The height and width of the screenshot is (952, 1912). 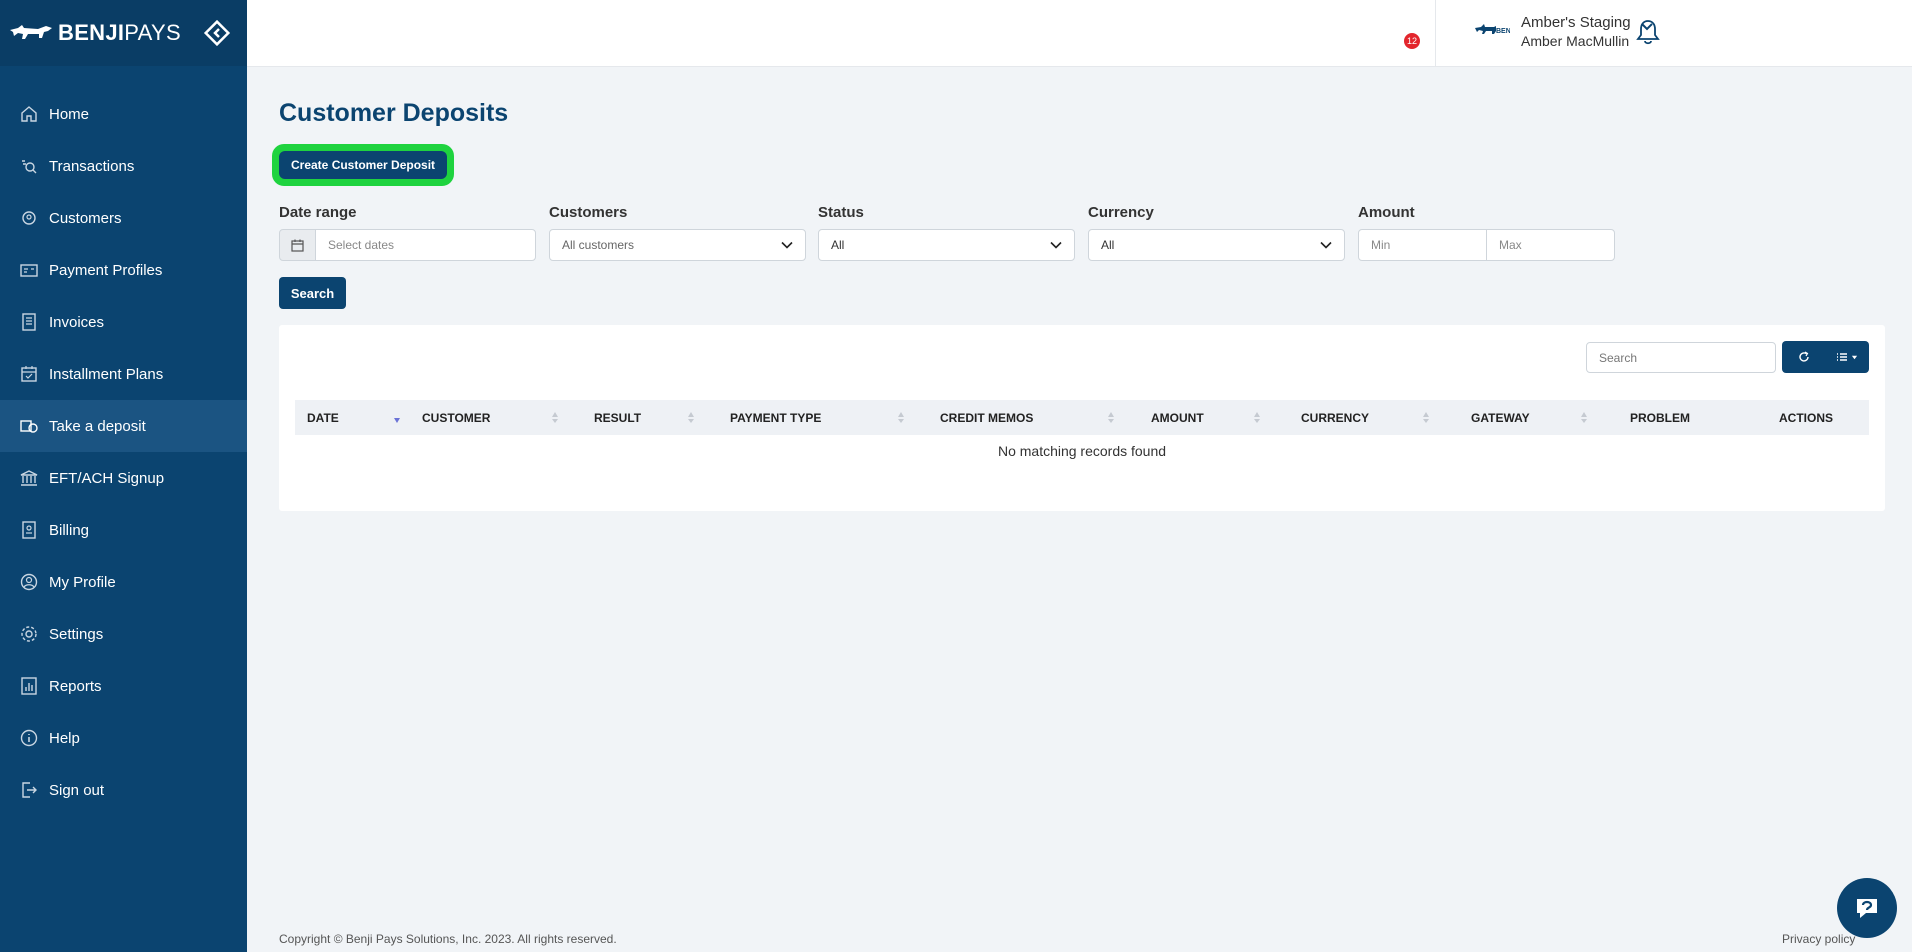 What do you see at coordinates (123, 166) in the screenshot?
I see `sidebar-item-transactions: Transactions` at bounding box center [123, 166].